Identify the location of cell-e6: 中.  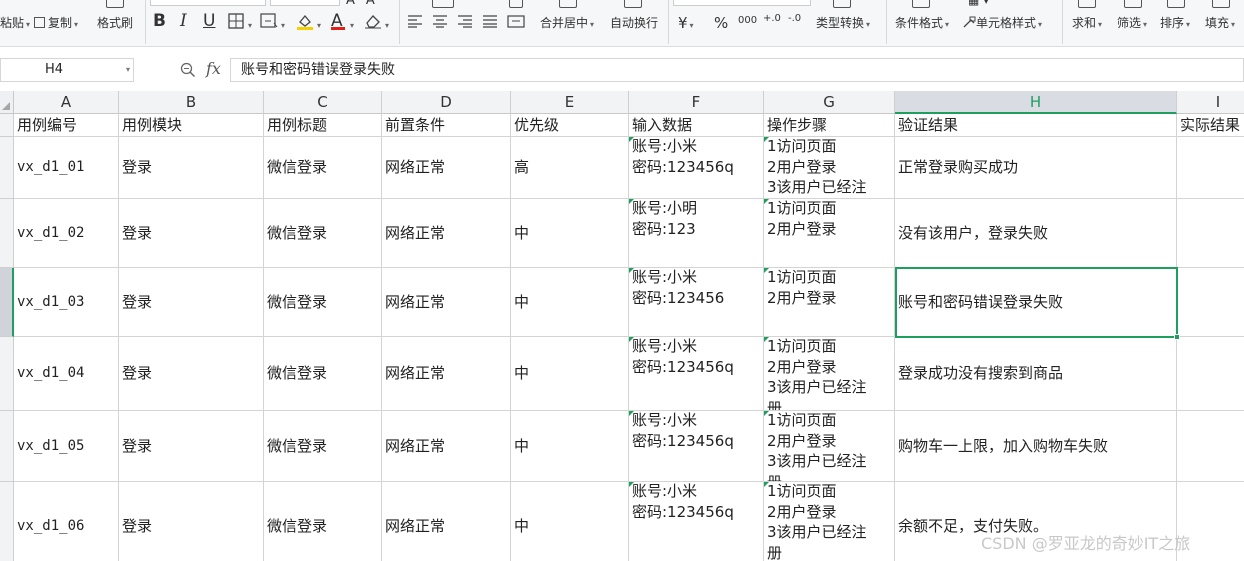
(570, 446).